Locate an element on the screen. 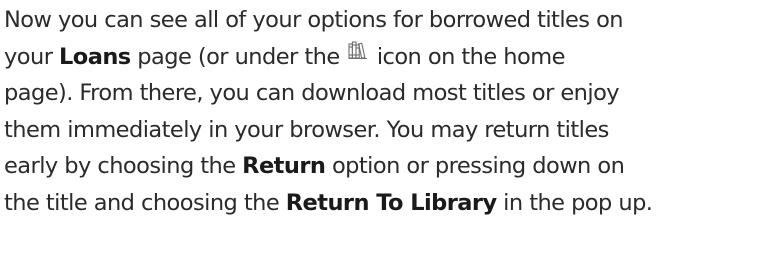 The height and width of the screenshot is (261, 777). line2-after-text: icon on the home is located at coordinates (468, 56).